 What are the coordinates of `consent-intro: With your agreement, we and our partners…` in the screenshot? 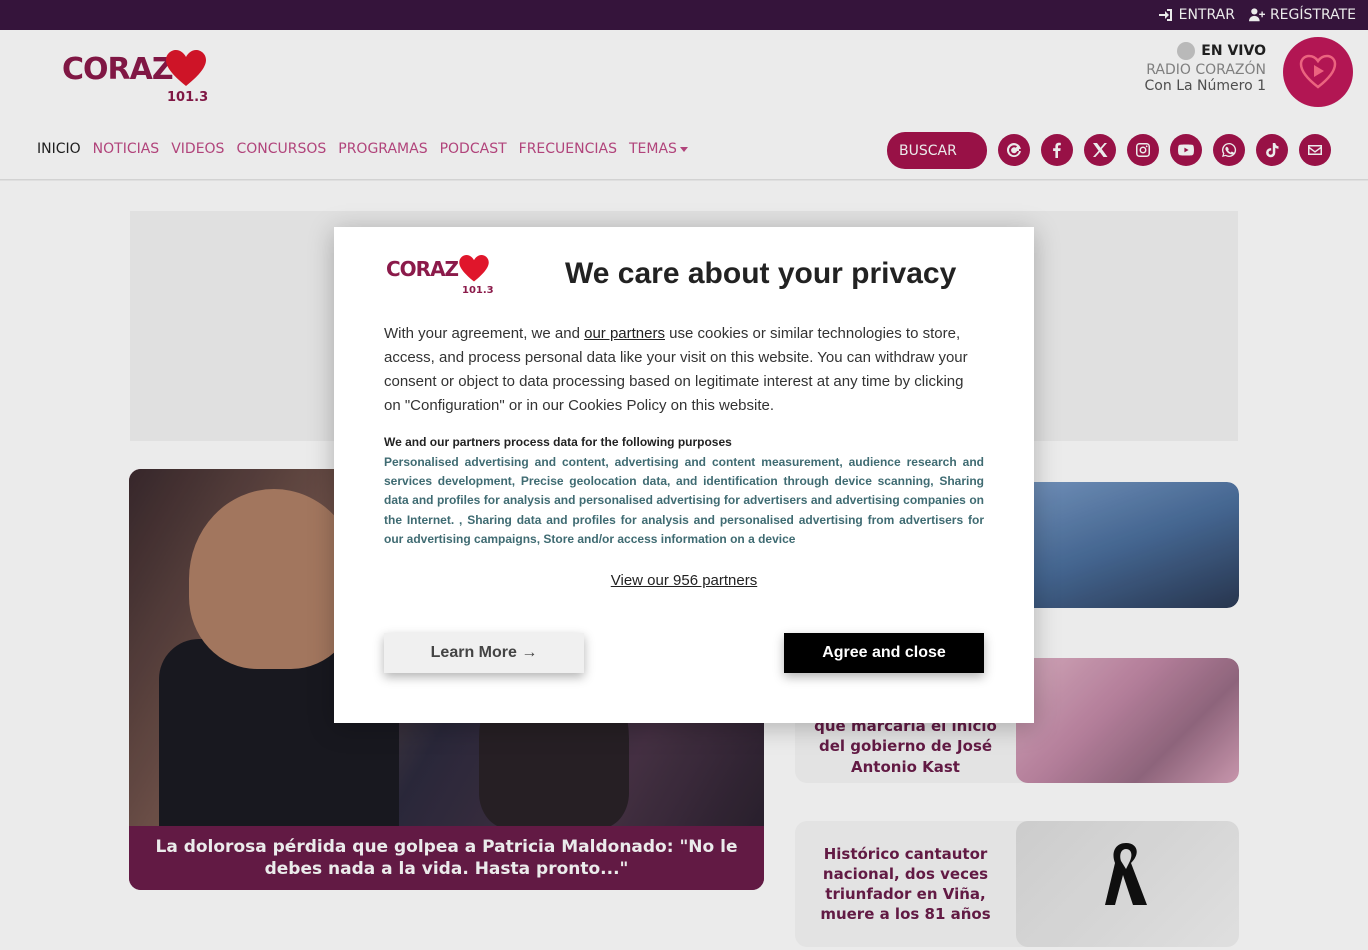 It's located at (684, 370).